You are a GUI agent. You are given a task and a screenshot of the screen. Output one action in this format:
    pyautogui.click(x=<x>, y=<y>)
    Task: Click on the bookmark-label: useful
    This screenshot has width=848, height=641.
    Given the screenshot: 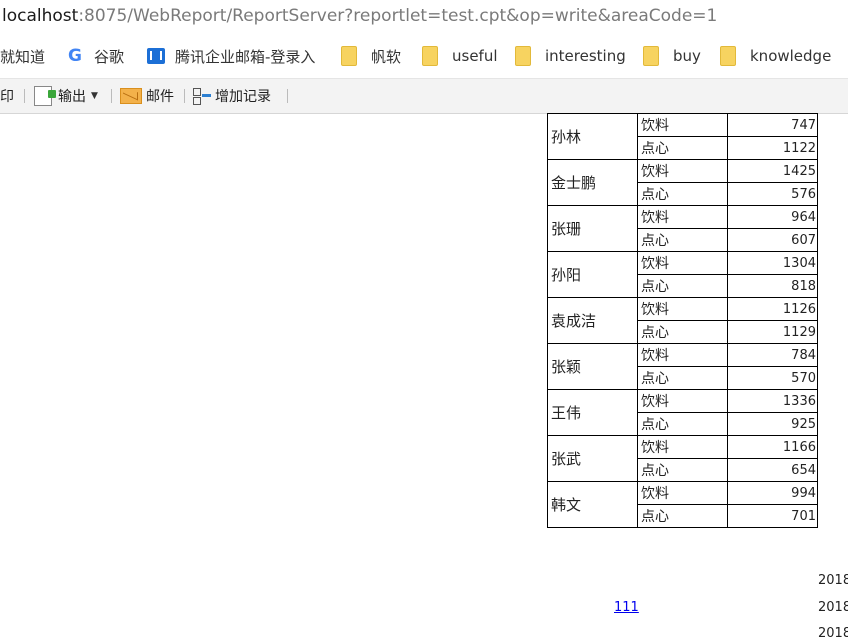 What is the action you would take?
    pyautogui.click(x=475, y=56)
    